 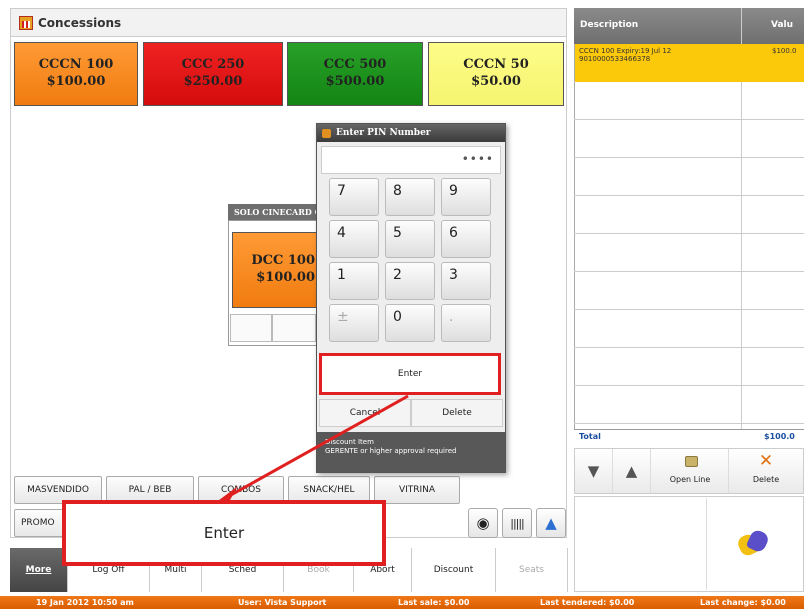 What do you see at coordinates (85, 602) in the screenshot?
I see `status-datetime: 19 Jan 2012 10:50 am` at bounding box center [85, 602].